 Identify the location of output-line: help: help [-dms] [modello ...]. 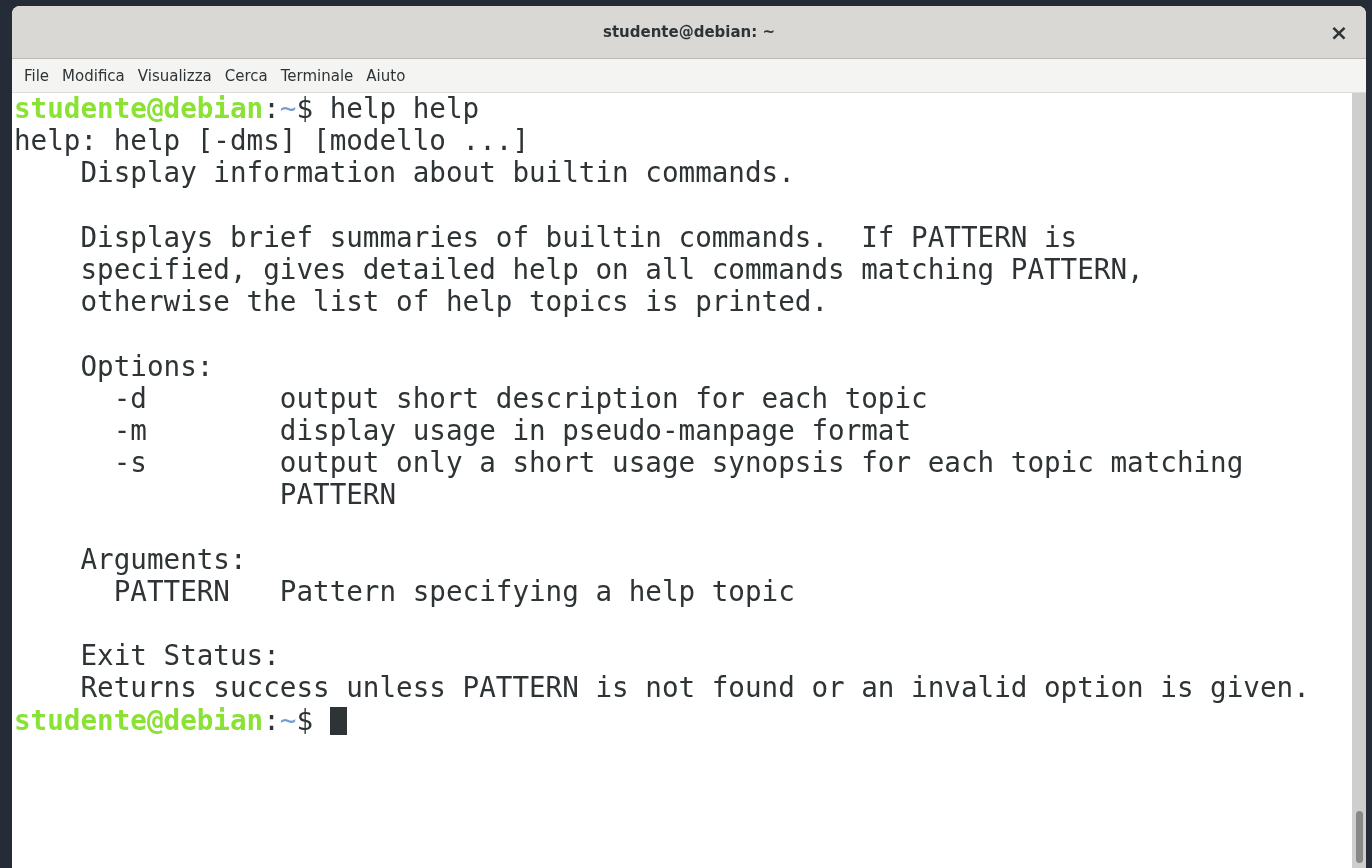
(271, 141).